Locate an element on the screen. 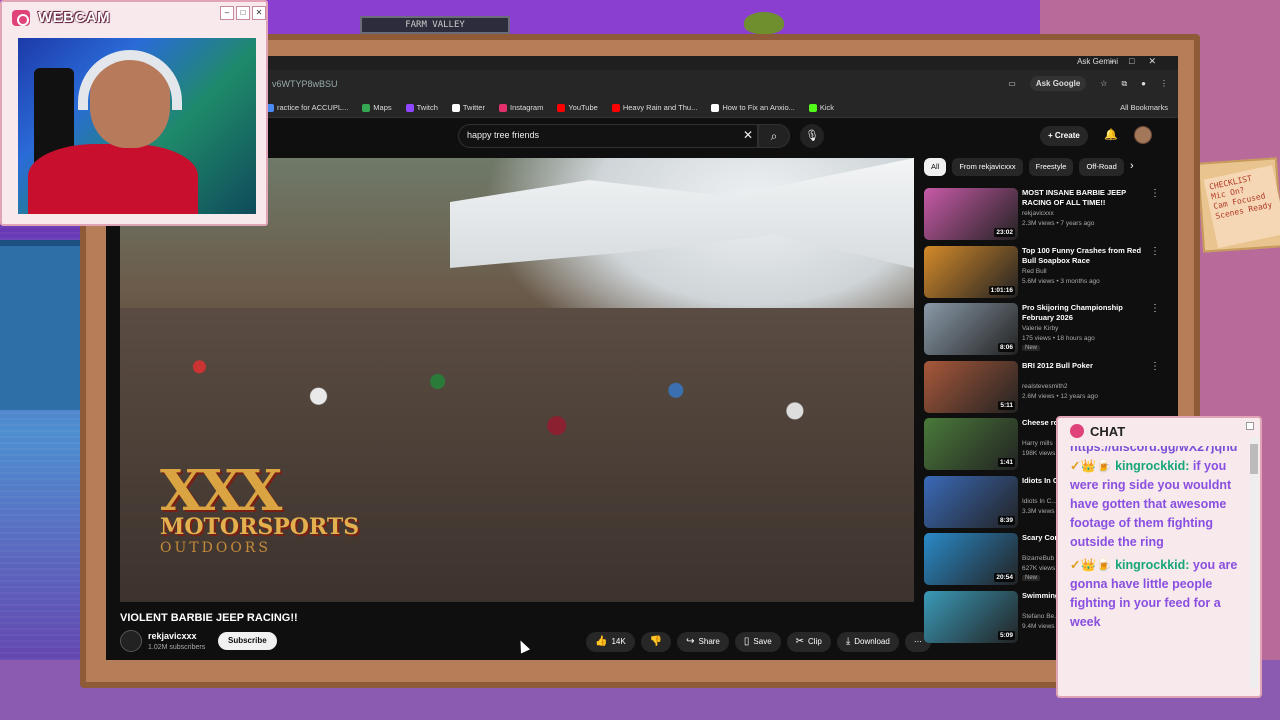 This screenshot has width=1280, height=720. notifications-bell-icon: 🔔 is located at coordinates (1111, 134).